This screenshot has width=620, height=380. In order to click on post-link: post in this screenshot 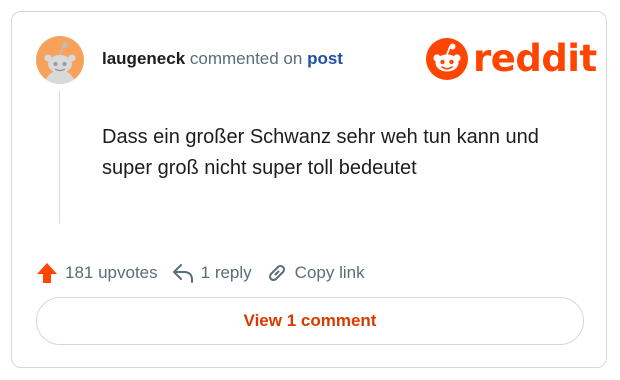, I will do `click(325, 58)`.